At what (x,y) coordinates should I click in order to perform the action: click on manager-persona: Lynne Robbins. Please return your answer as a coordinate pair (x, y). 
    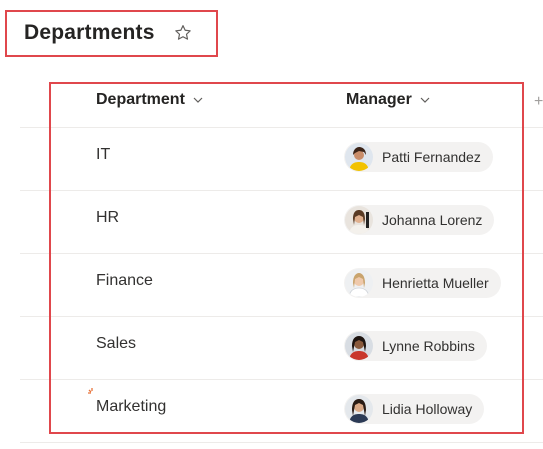
    Looking at the image, I should click on (415, 346).